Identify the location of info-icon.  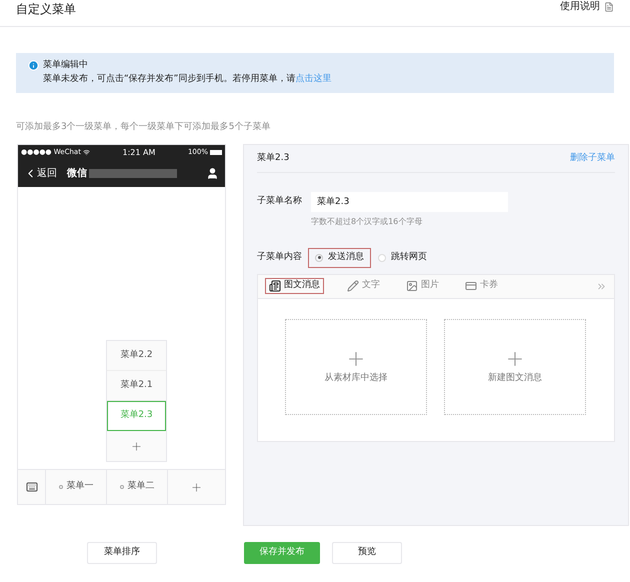
(33, 65).